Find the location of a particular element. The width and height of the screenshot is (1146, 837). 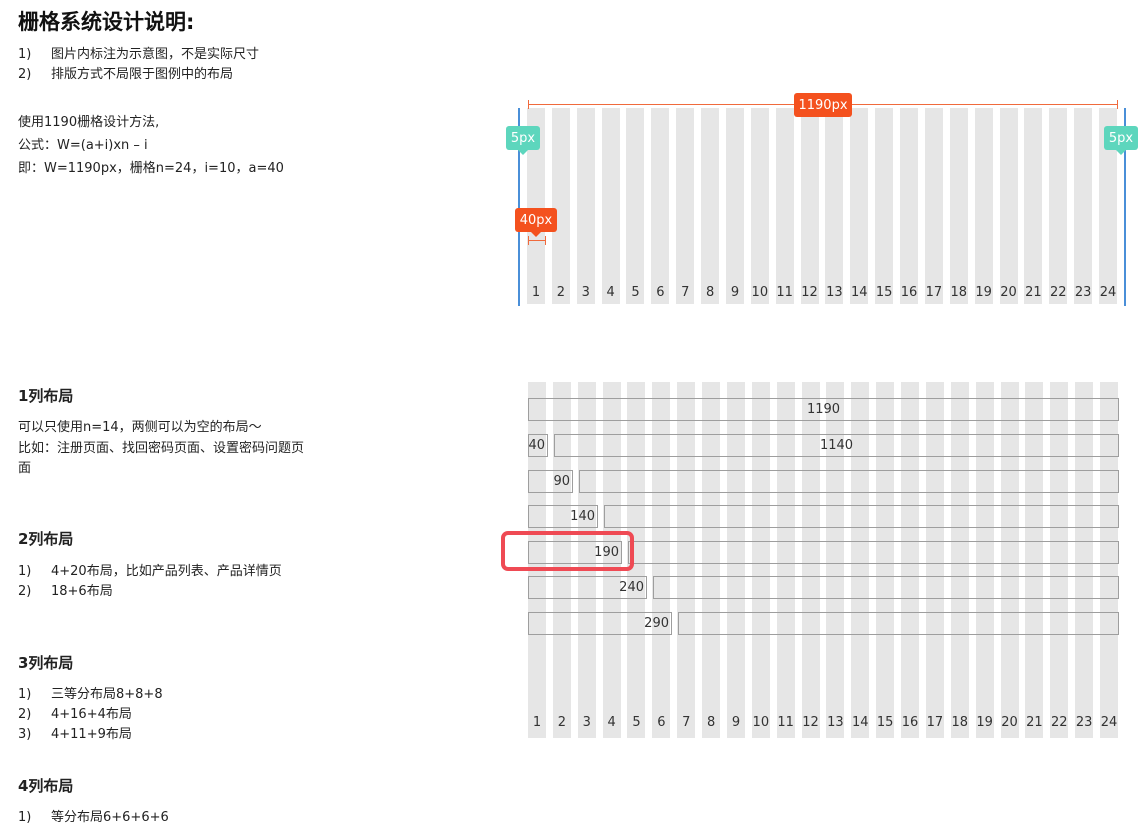

list-text: 三等分布局8+8+8 is located at coordinates (107, 694).